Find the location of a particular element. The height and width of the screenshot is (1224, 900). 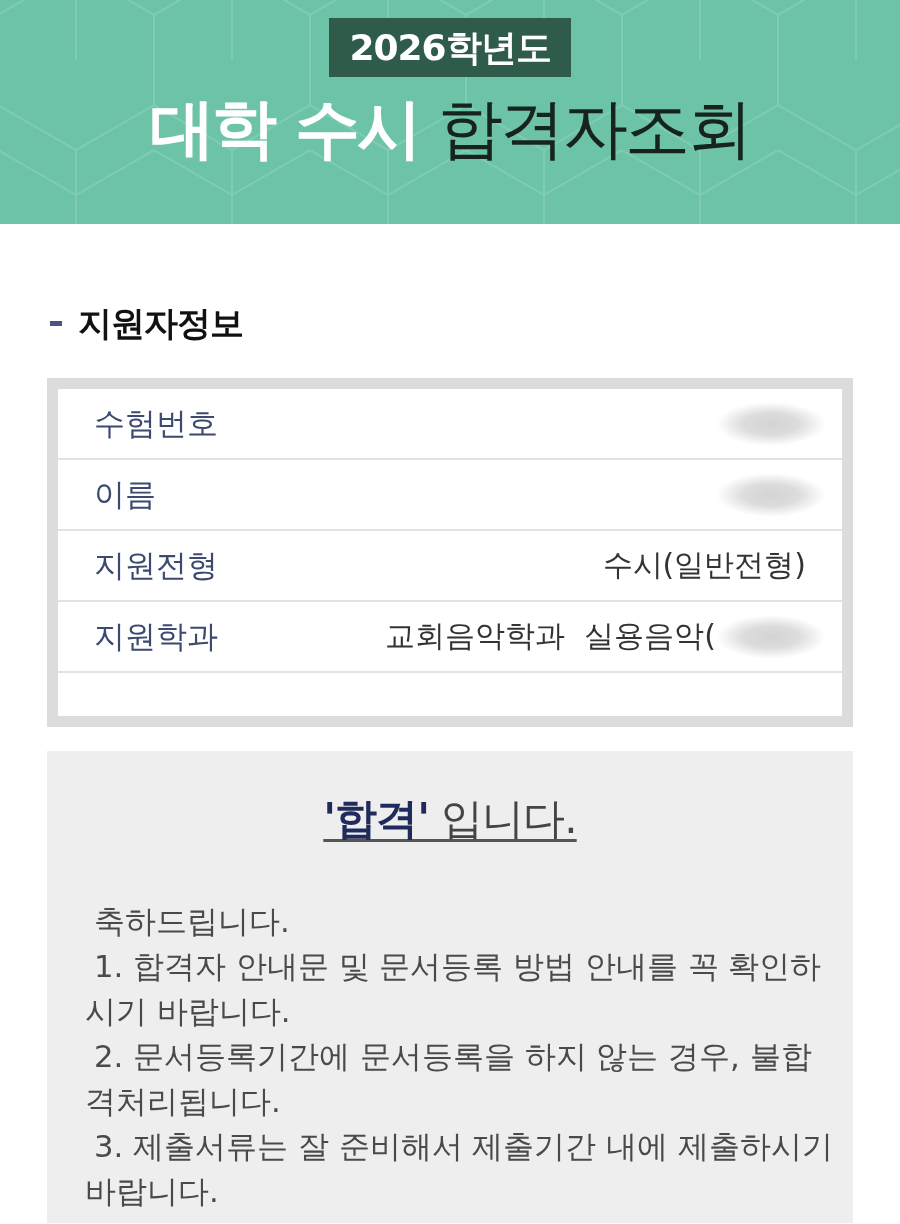

field-label: 수험번호 is located at coordinates (156, 423).